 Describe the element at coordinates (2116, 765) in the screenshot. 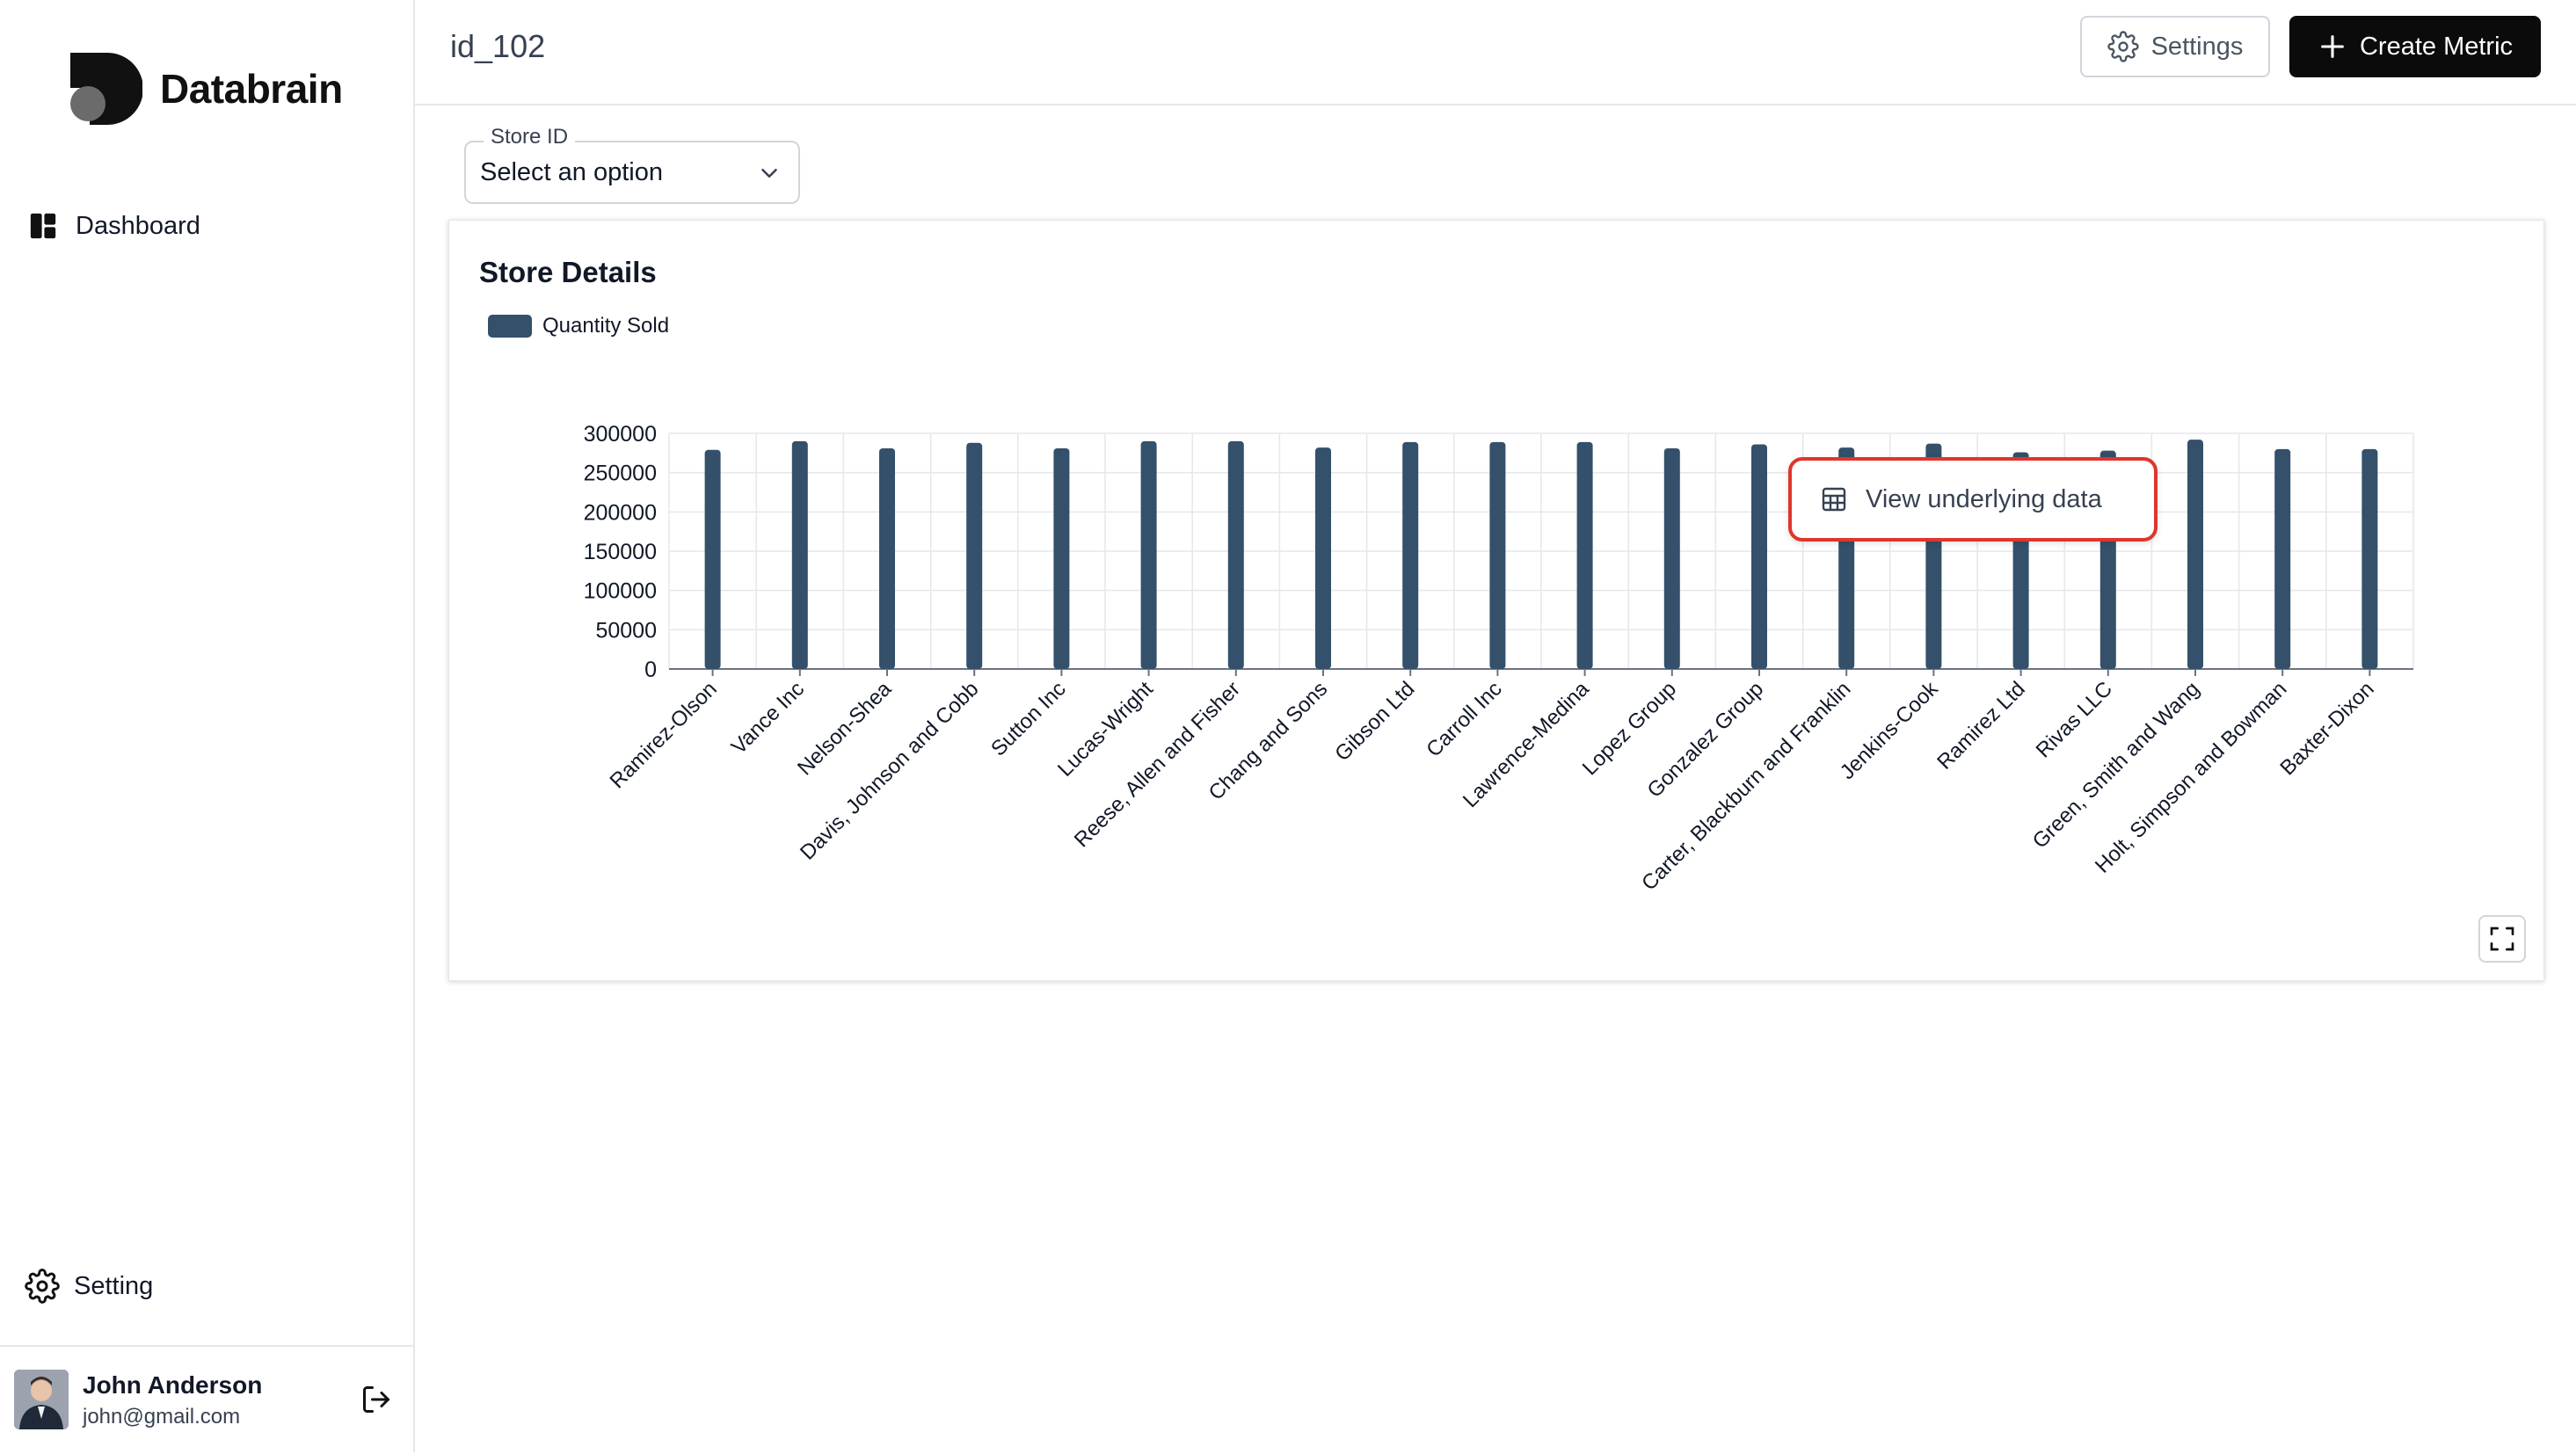

I see `x-tick-label: Green, Smith and Wang` at that location.